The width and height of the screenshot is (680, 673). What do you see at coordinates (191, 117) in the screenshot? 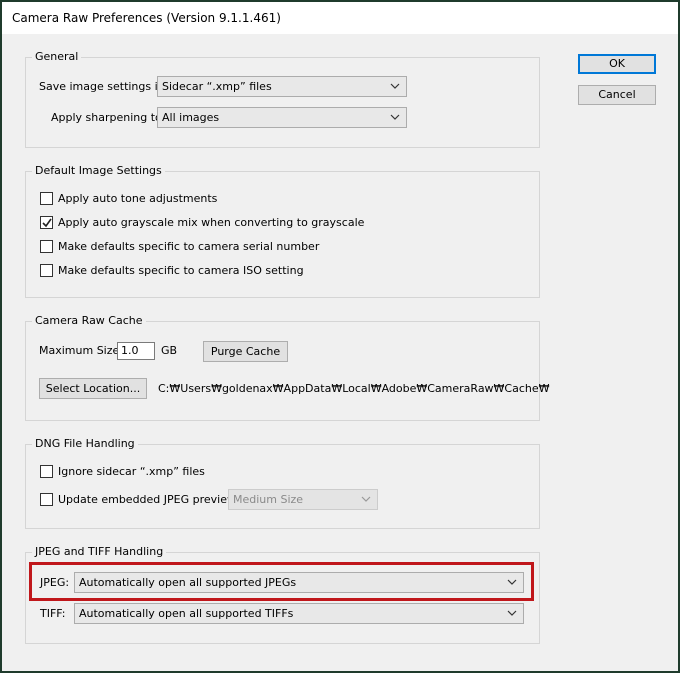
I see `sharpening-value: All images` at bounding box center [191, 117].